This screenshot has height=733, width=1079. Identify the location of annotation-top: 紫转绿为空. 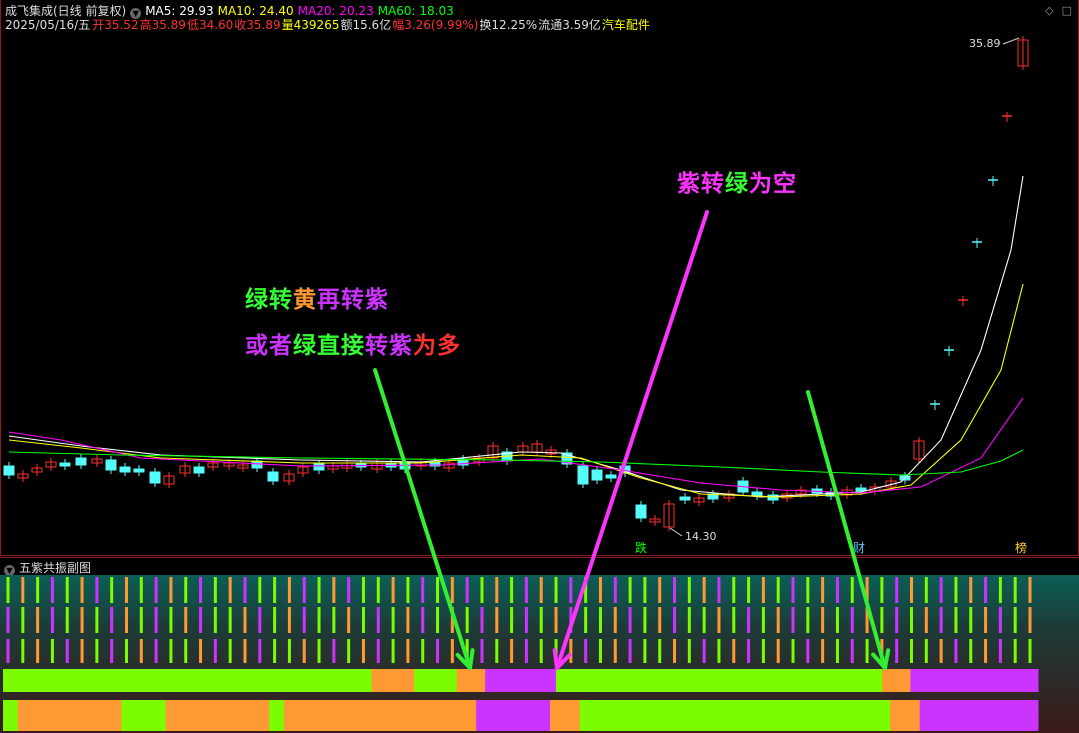
(737, 181).